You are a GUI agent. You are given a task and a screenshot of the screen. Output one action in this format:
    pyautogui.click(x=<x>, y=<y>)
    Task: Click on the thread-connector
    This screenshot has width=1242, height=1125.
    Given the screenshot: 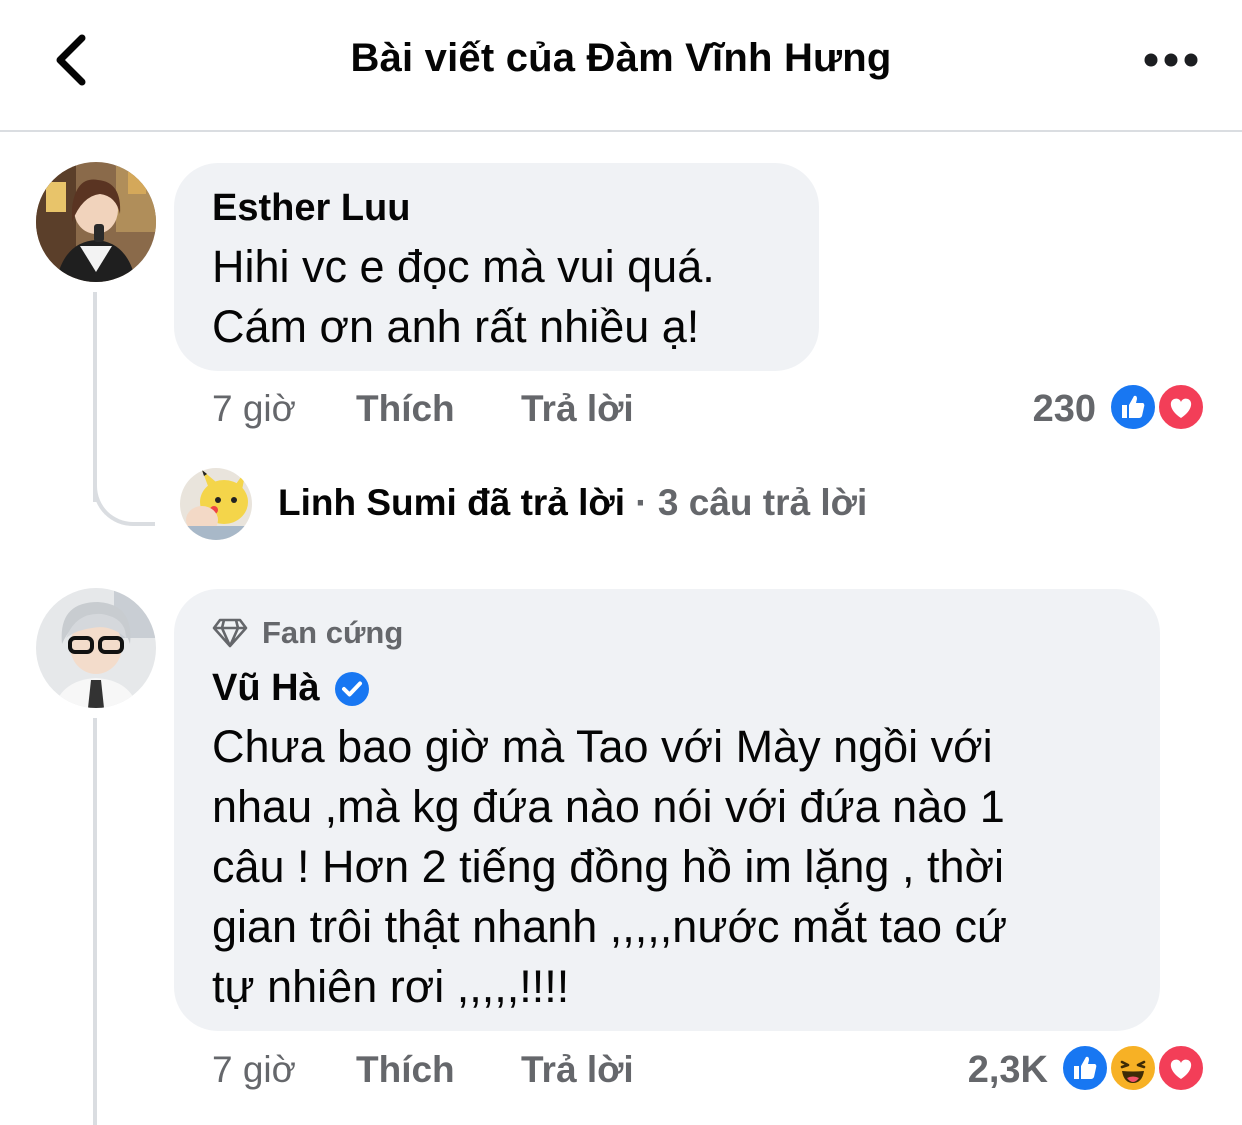 What is the action you would take?
    pyautogui.click(x=95, y=921)
    